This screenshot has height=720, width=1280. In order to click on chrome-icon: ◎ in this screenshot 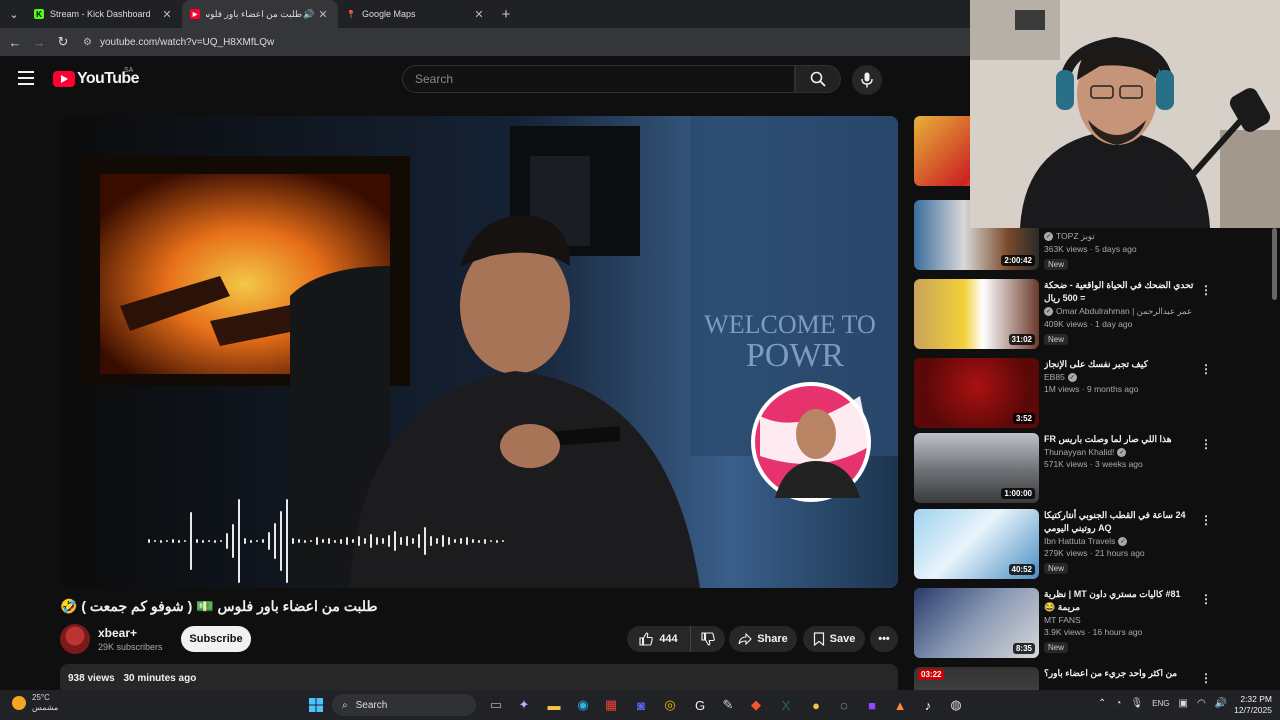, I will do `click(670, 705)`.